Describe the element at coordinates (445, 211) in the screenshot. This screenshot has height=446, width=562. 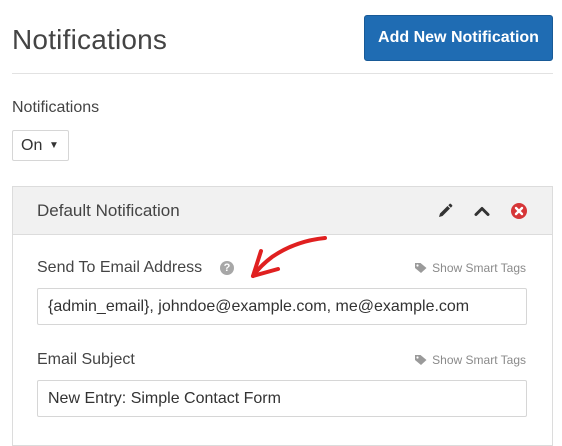
I see `pencil-icon` at that location.